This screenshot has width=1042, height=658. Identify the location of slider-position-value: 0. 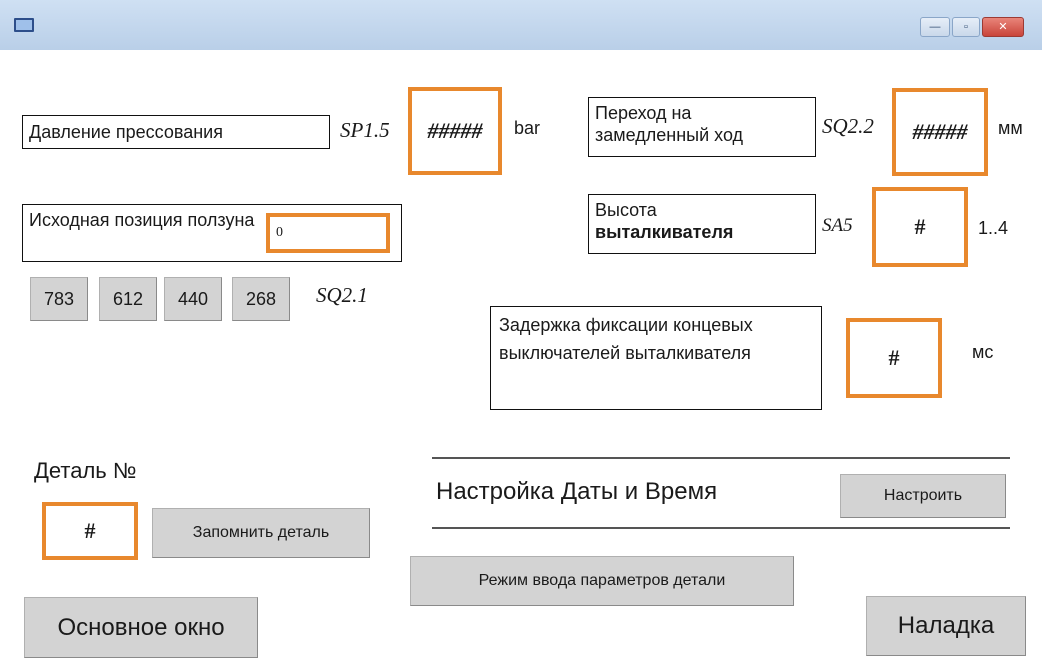
(279, 232).